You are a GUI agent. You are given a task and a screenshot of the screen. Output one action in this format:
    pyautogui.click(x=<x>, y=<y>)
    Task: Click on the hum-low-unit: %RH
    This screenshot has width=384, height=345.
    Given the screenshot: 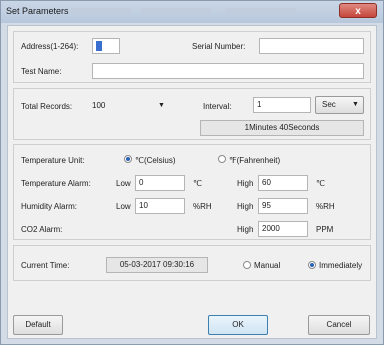 What is the action you would take?
    pyautogui.click(x=202, y=206)
    